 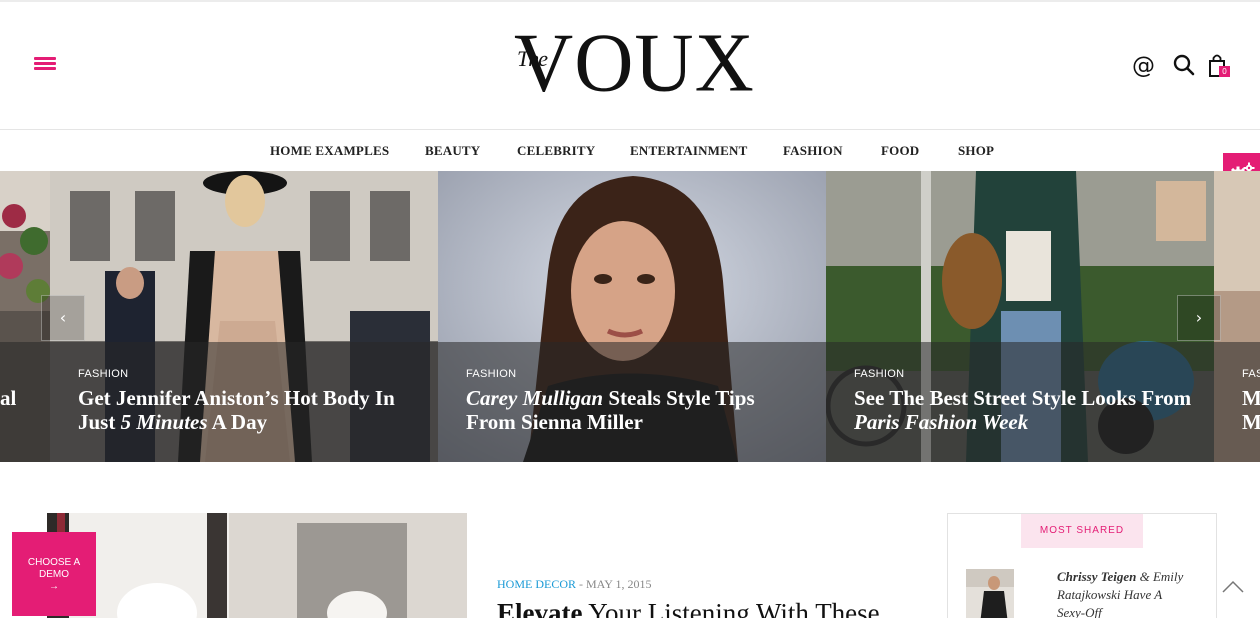 I want to click on post-title-rest: Your Listening With These, so click(x=731, y=608).